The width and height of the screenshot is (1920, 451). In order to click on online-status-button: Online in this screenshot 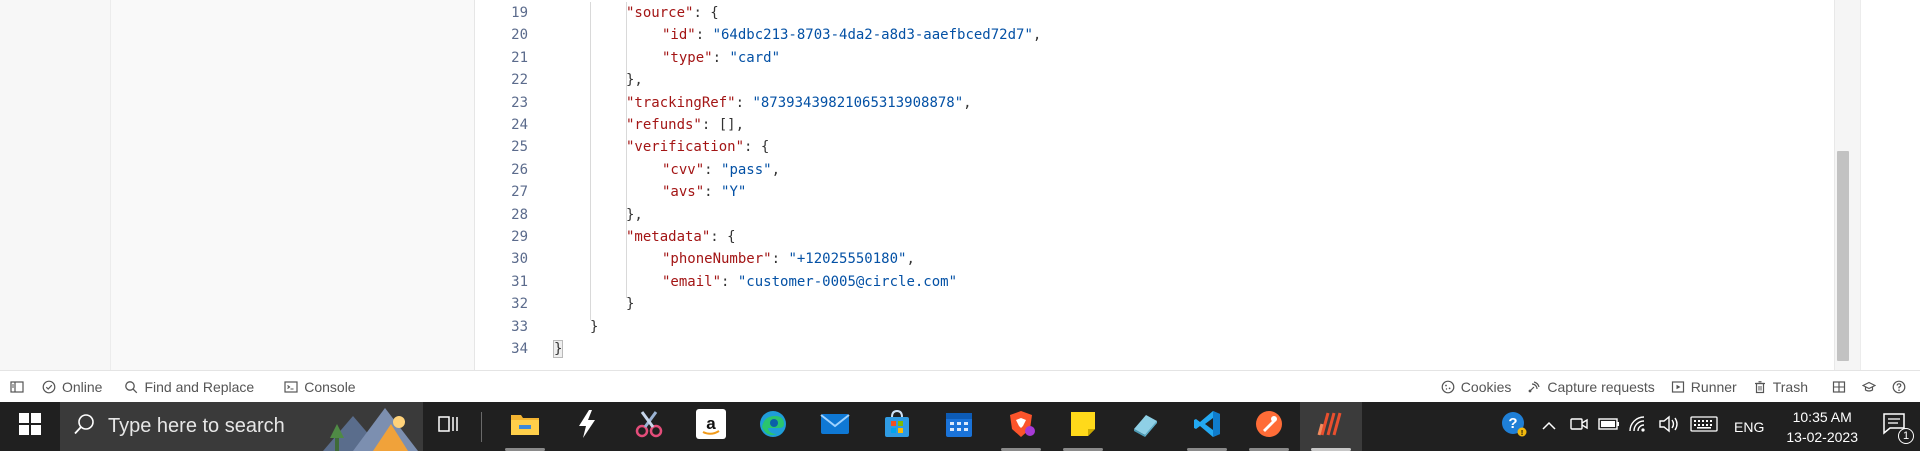, I will do `click(72, 387)`.